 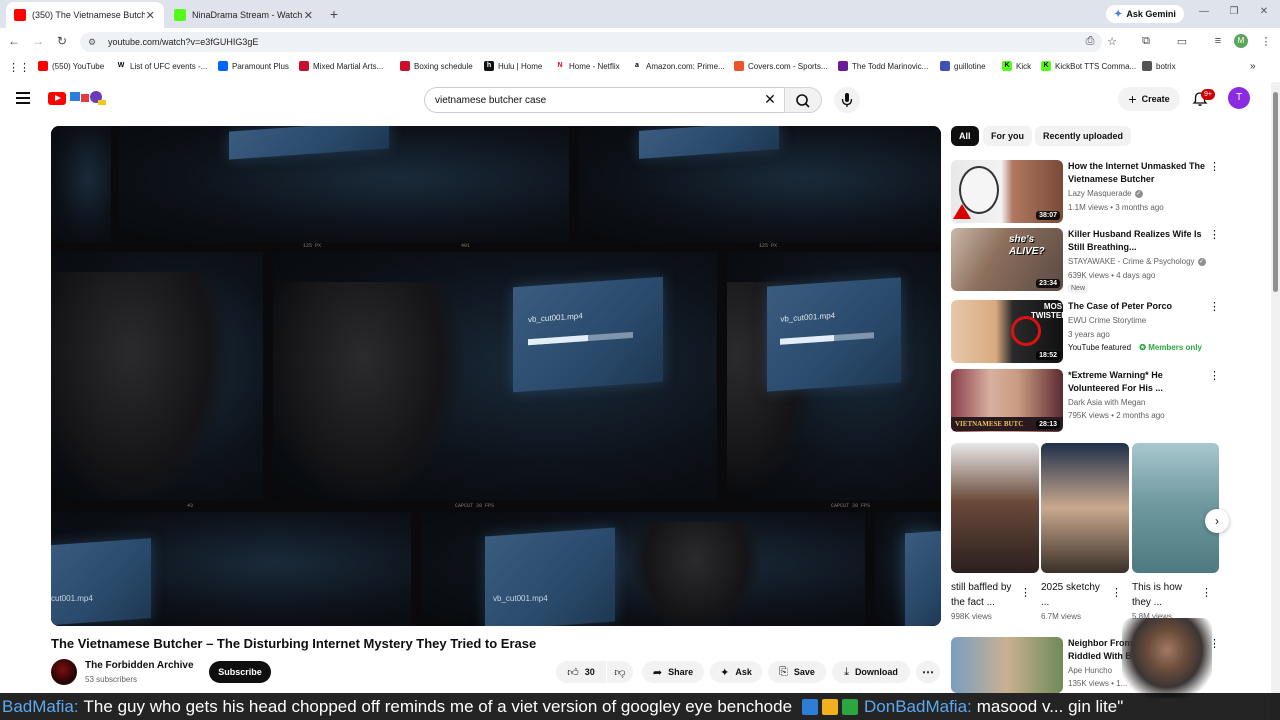 I want to click on video-thumbnail: MOSTTWISTED 18:52, so click(x=1007, y=331).